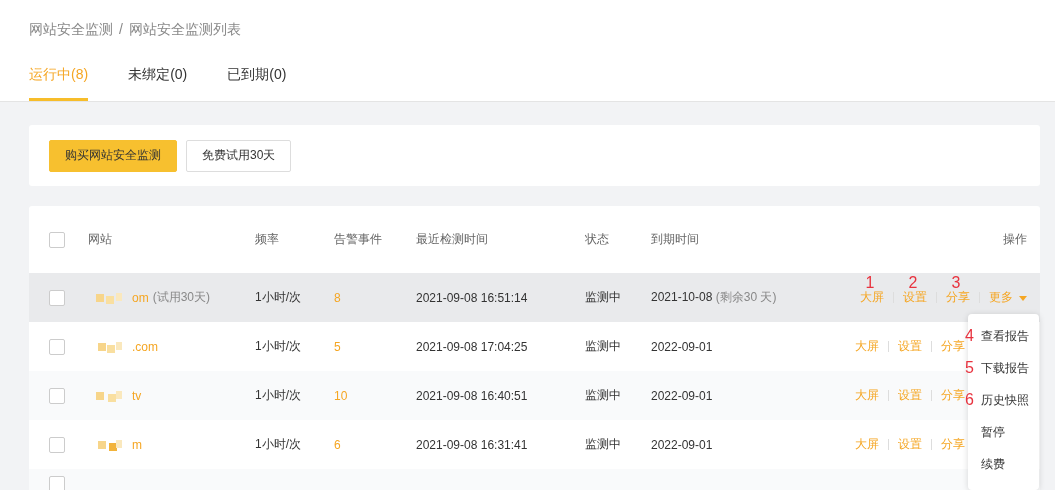 The image size is (1055, 490). I want to click on table-cell-text: 2021-09-08 16:31:41, so click(472, 444).